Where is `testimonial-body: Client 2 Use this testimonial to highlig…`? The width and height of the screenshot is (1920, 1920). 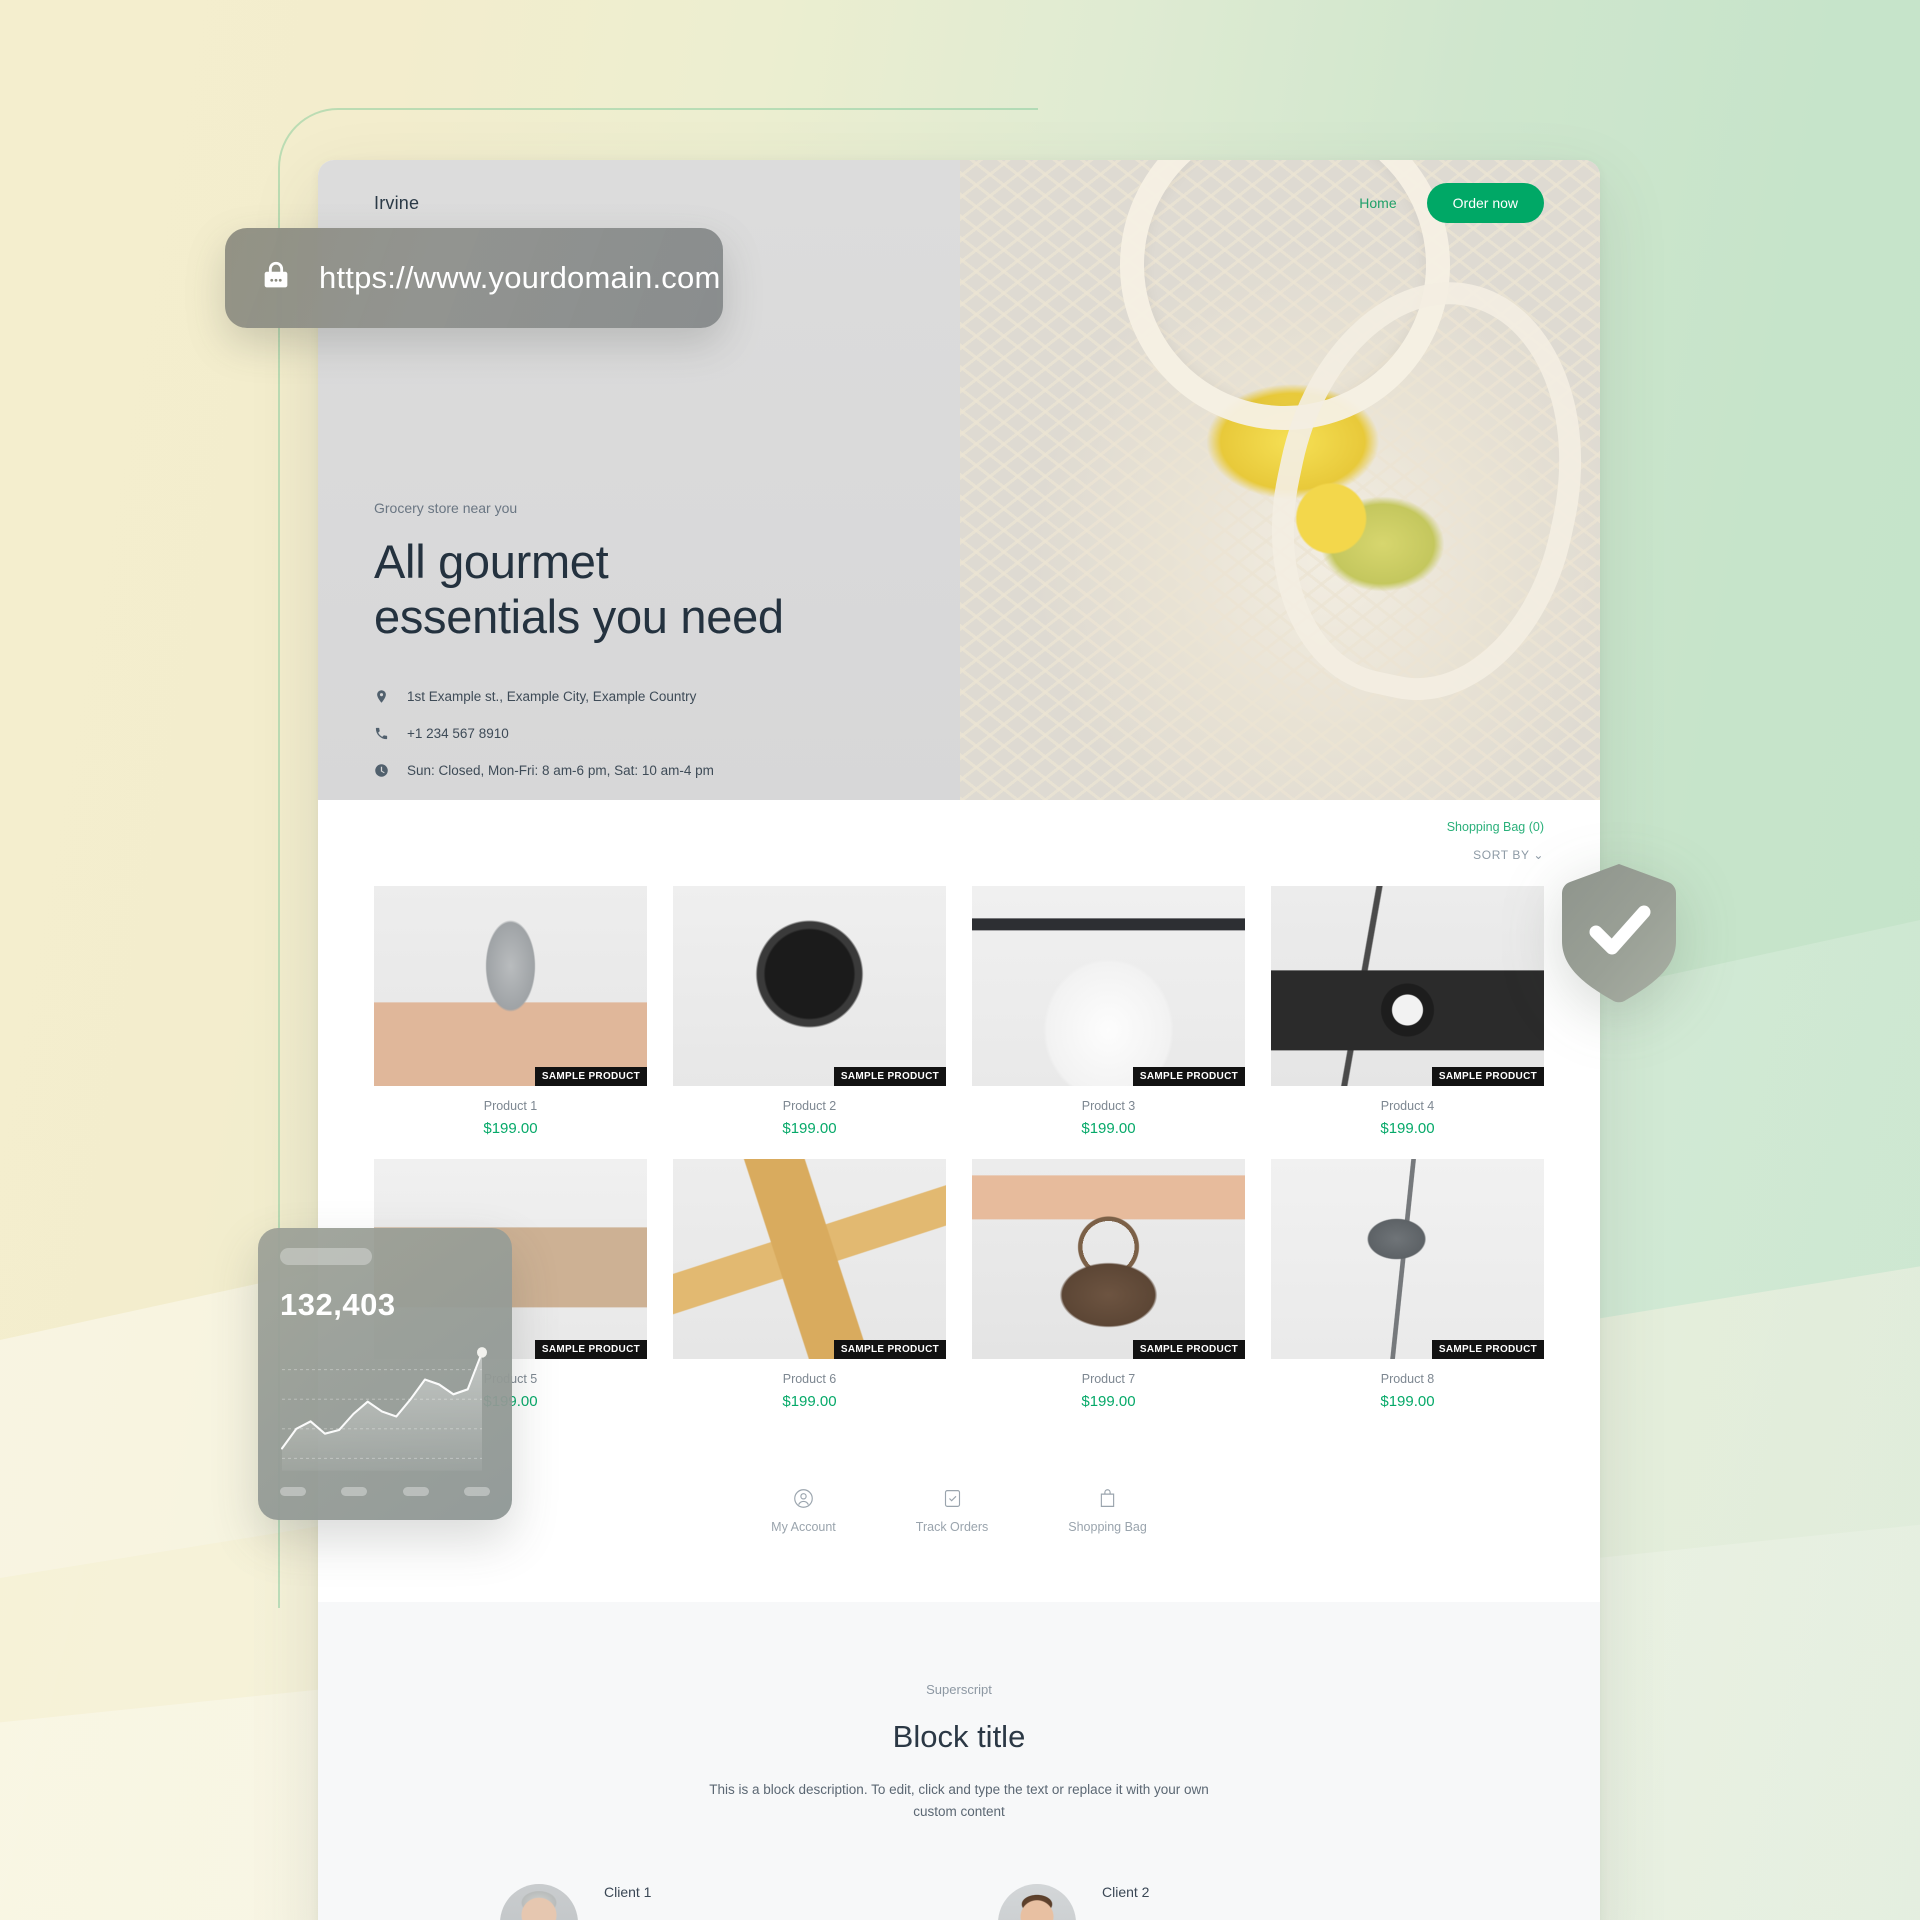 testimonial-body: Client 2 Use this testimonial to highlig… is located at coordinates (1260, 1902).